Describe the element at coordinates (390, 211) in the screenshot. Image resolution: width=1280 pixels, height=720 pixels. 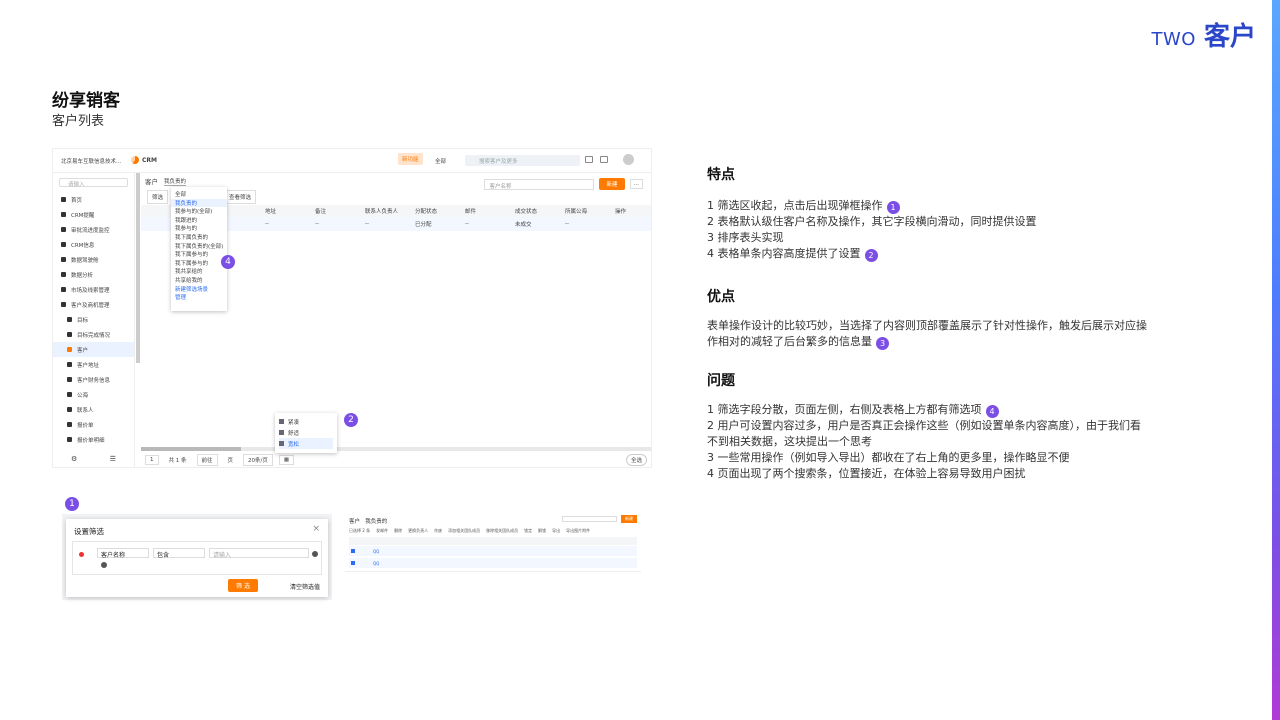
I see `table-header-cell: 联系人负责人` at that location.